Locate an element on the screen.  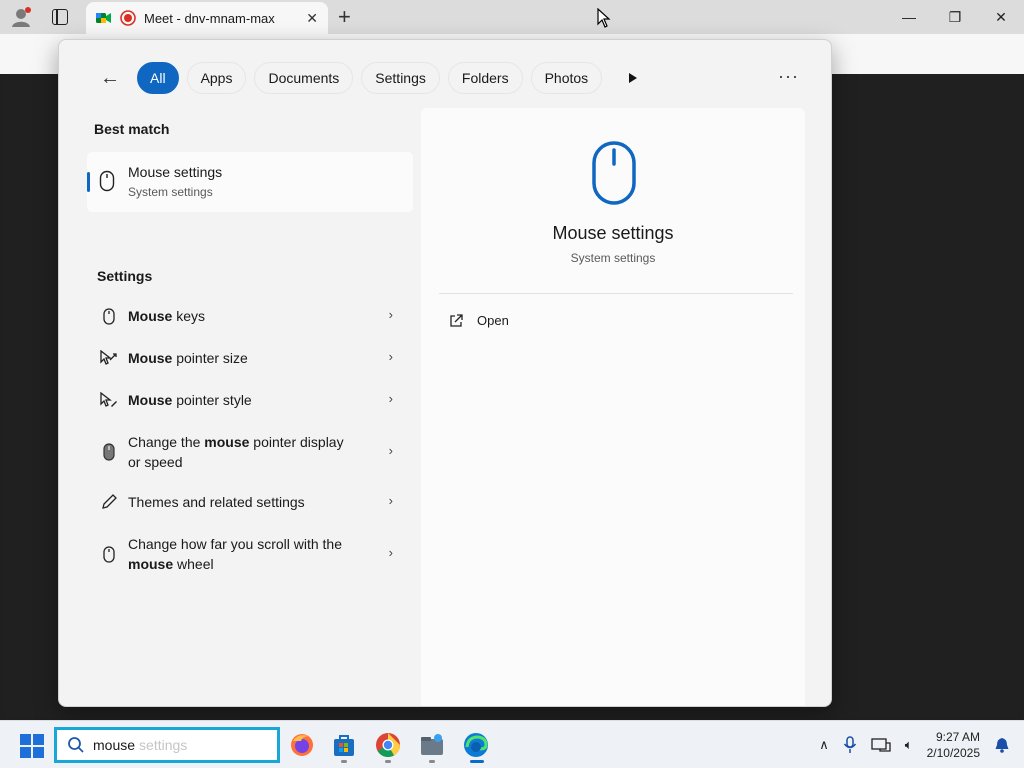
back-arrow-icon: ← is located at coordinates (110, 78).